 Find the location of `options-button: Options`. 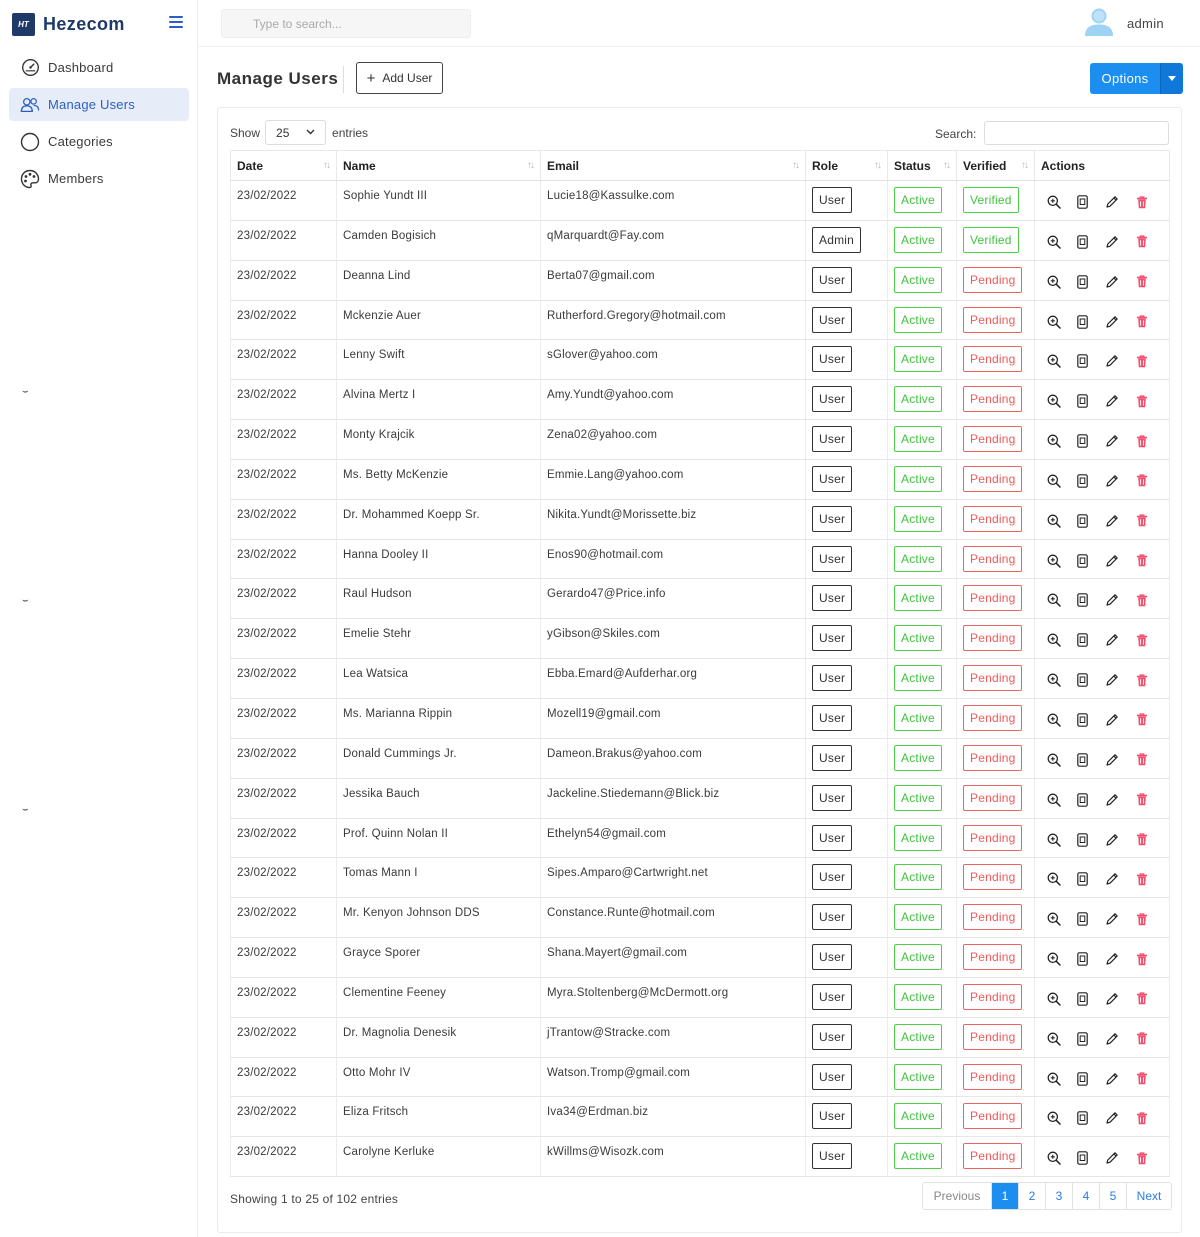

options-button: Options is located at coordinates (1125, 78).